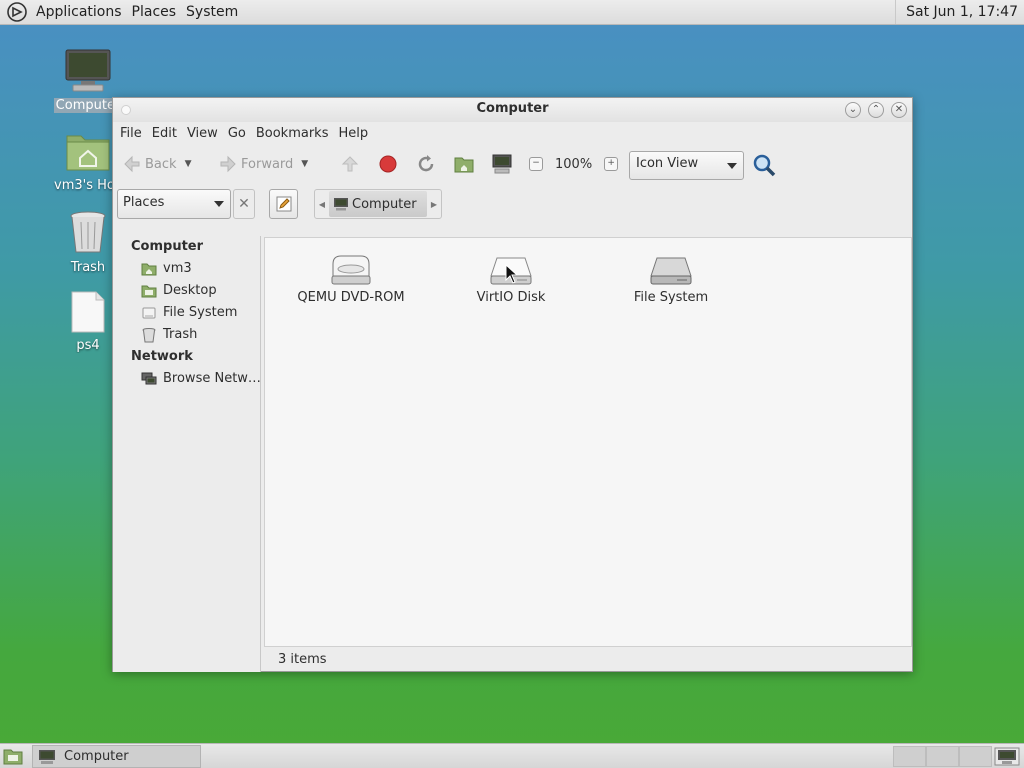  I want to click on desktop-icon-label: ps4, so click(88, 345).